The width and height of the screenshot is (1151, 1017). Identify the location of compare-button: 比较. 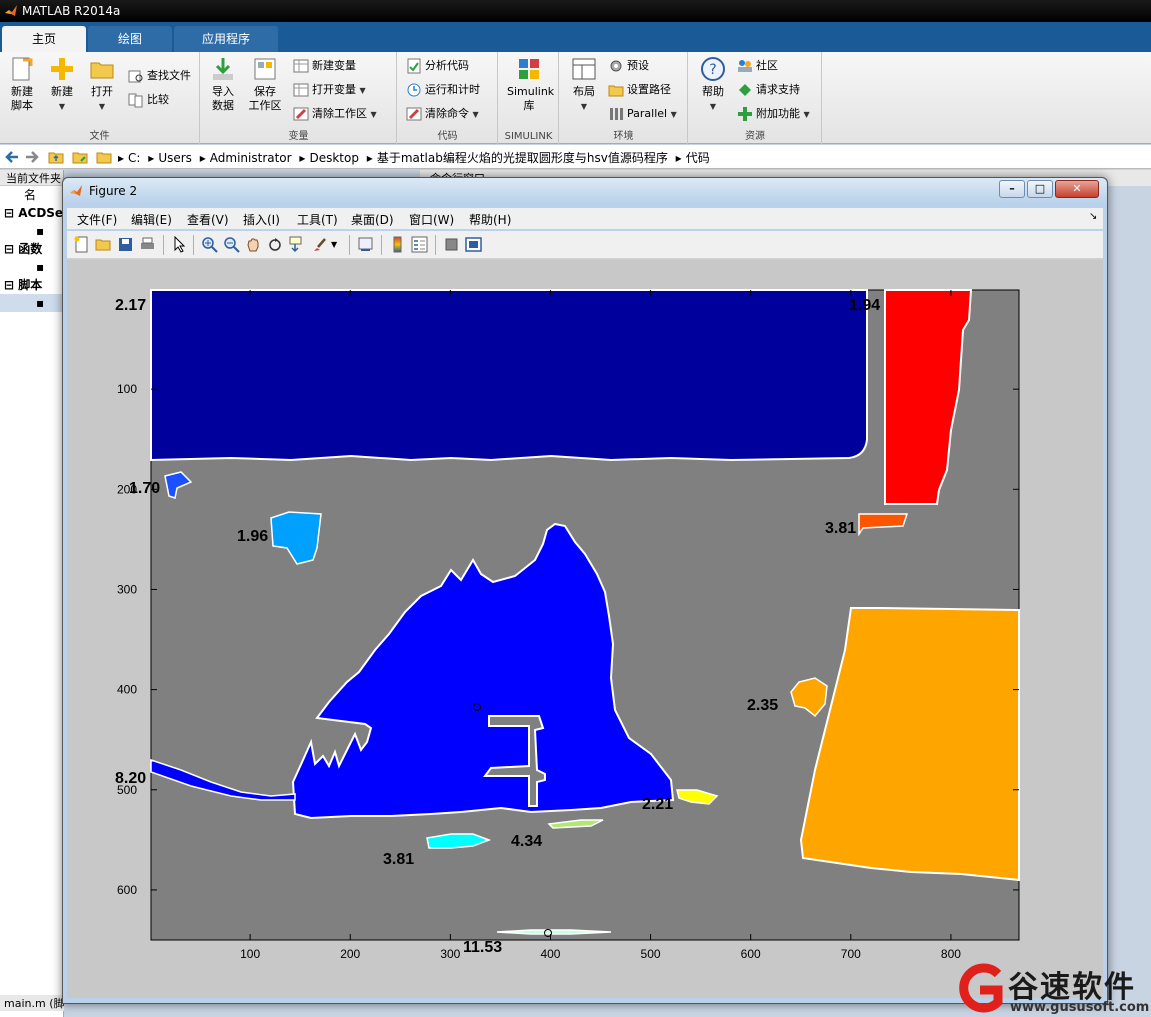
(148, 100).